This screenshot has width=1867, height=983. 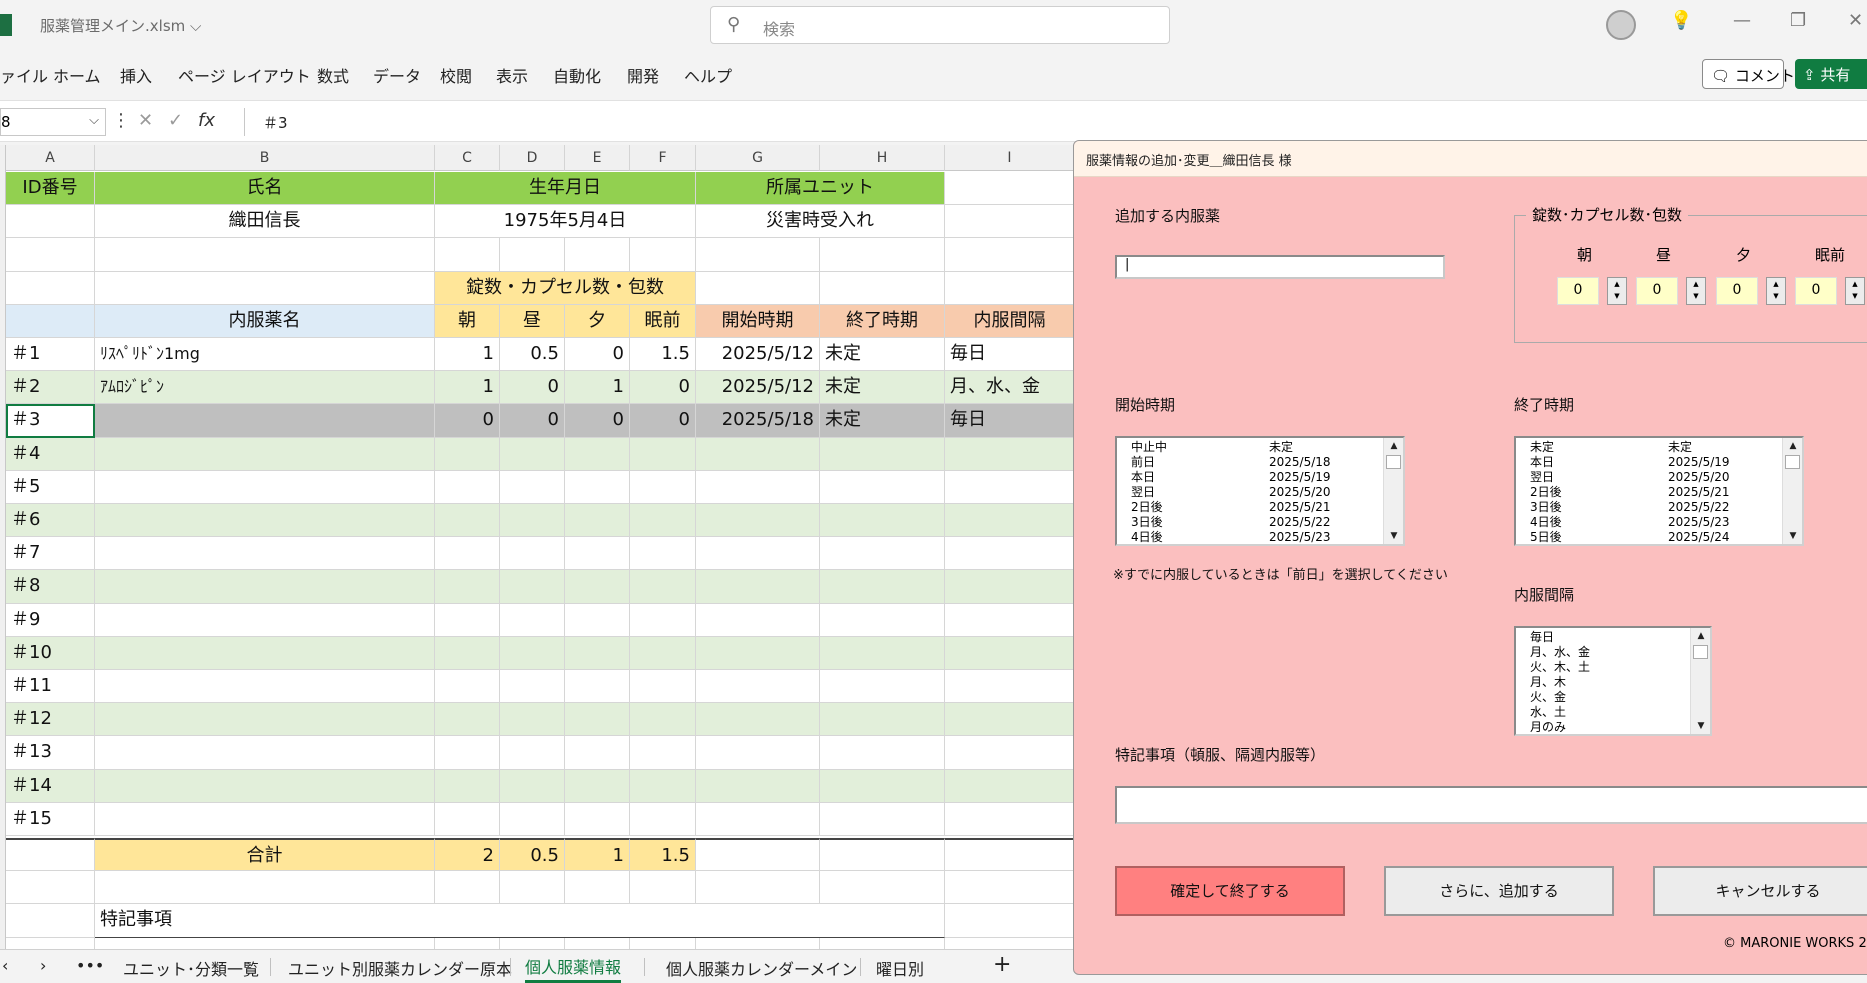 What do you see at coordinates (1831, 74) in the screenshot?
I see `share-button: ⇪ 共有` at bounding box center [1831, 74].